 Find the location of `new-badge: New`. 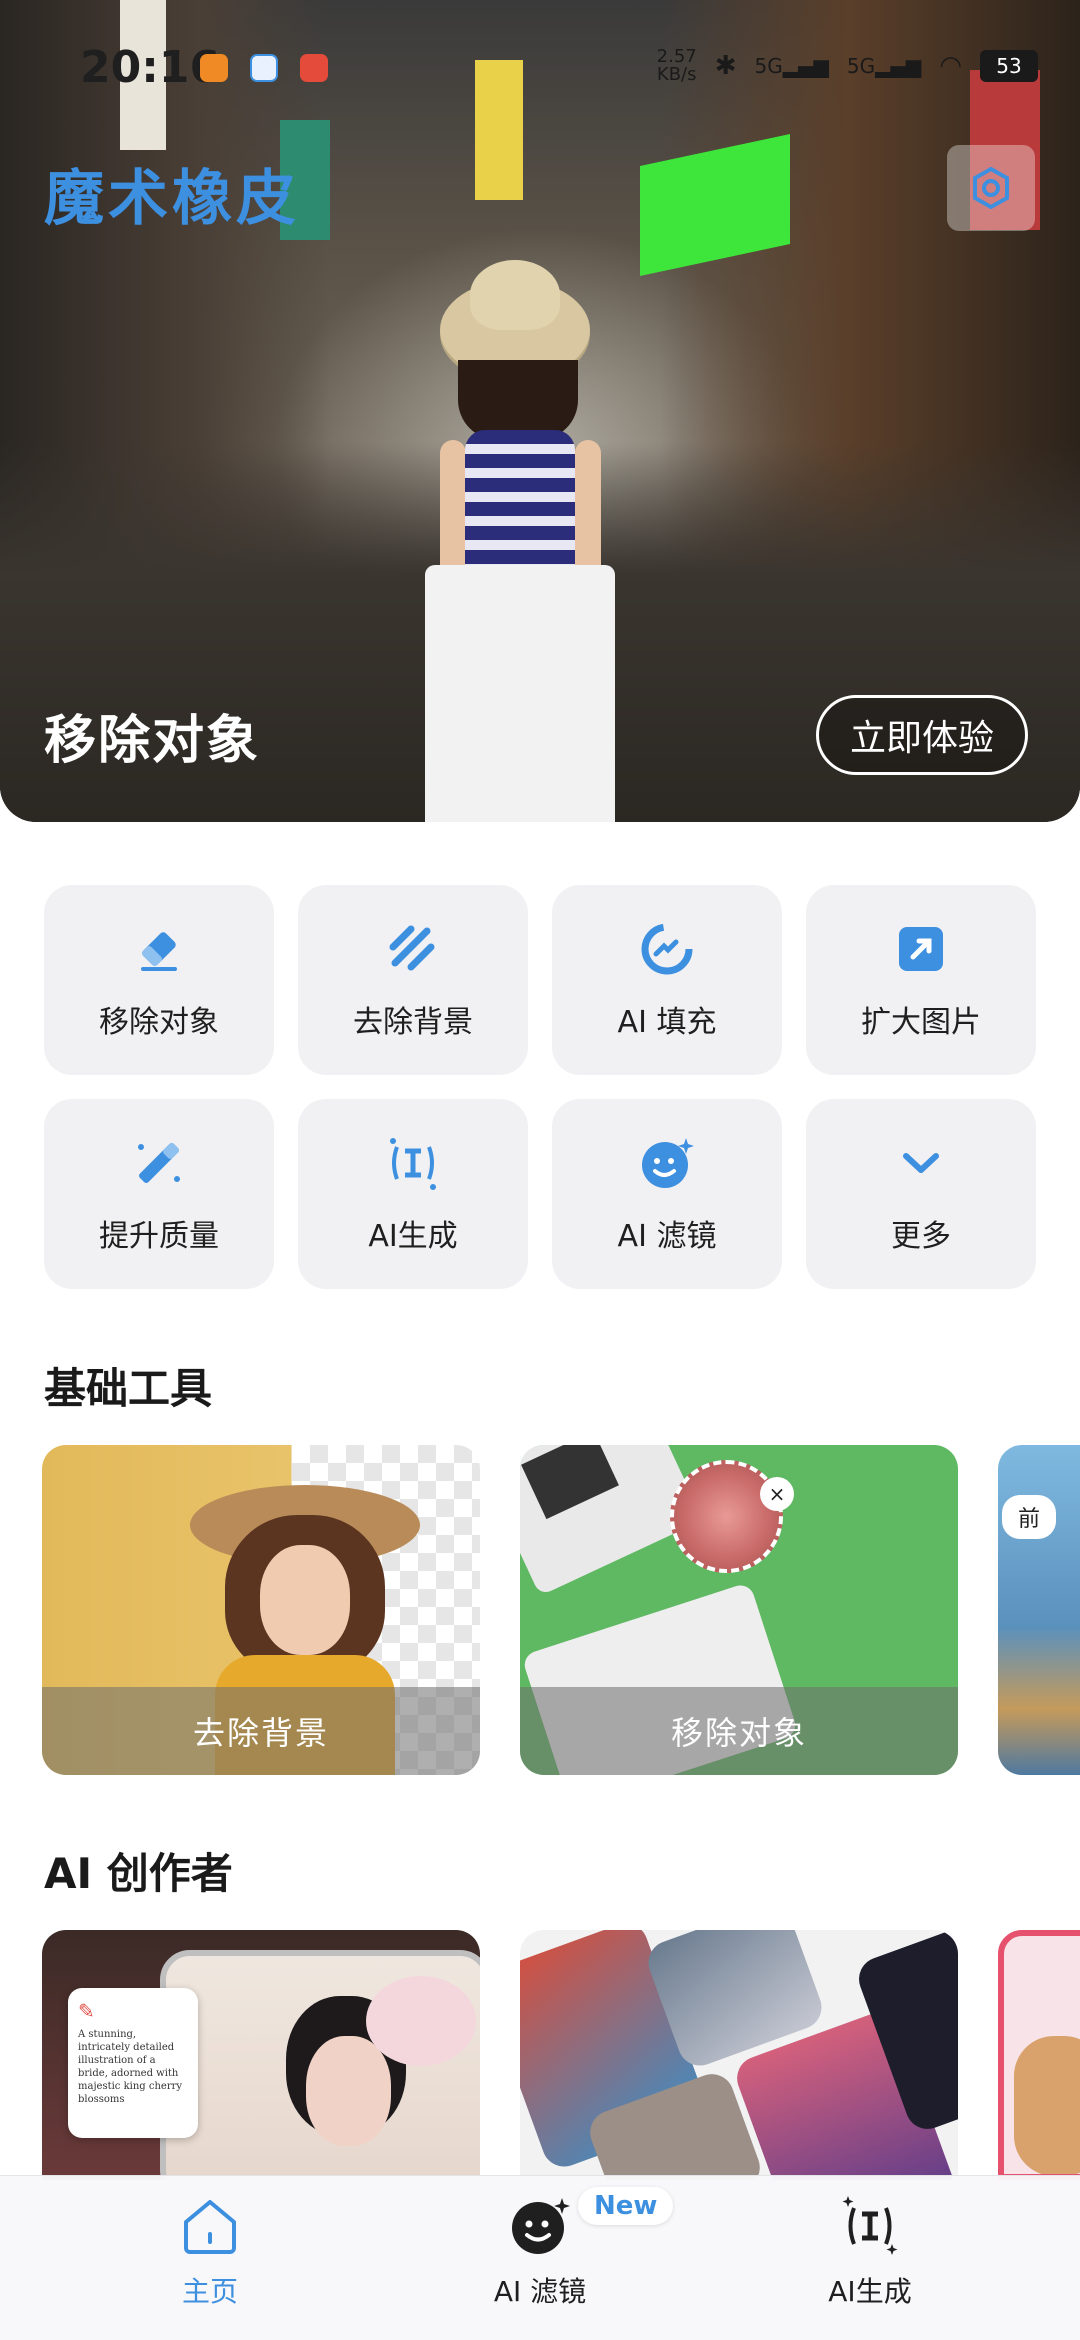

new-badge: New is located at coordinates (626, 2206).